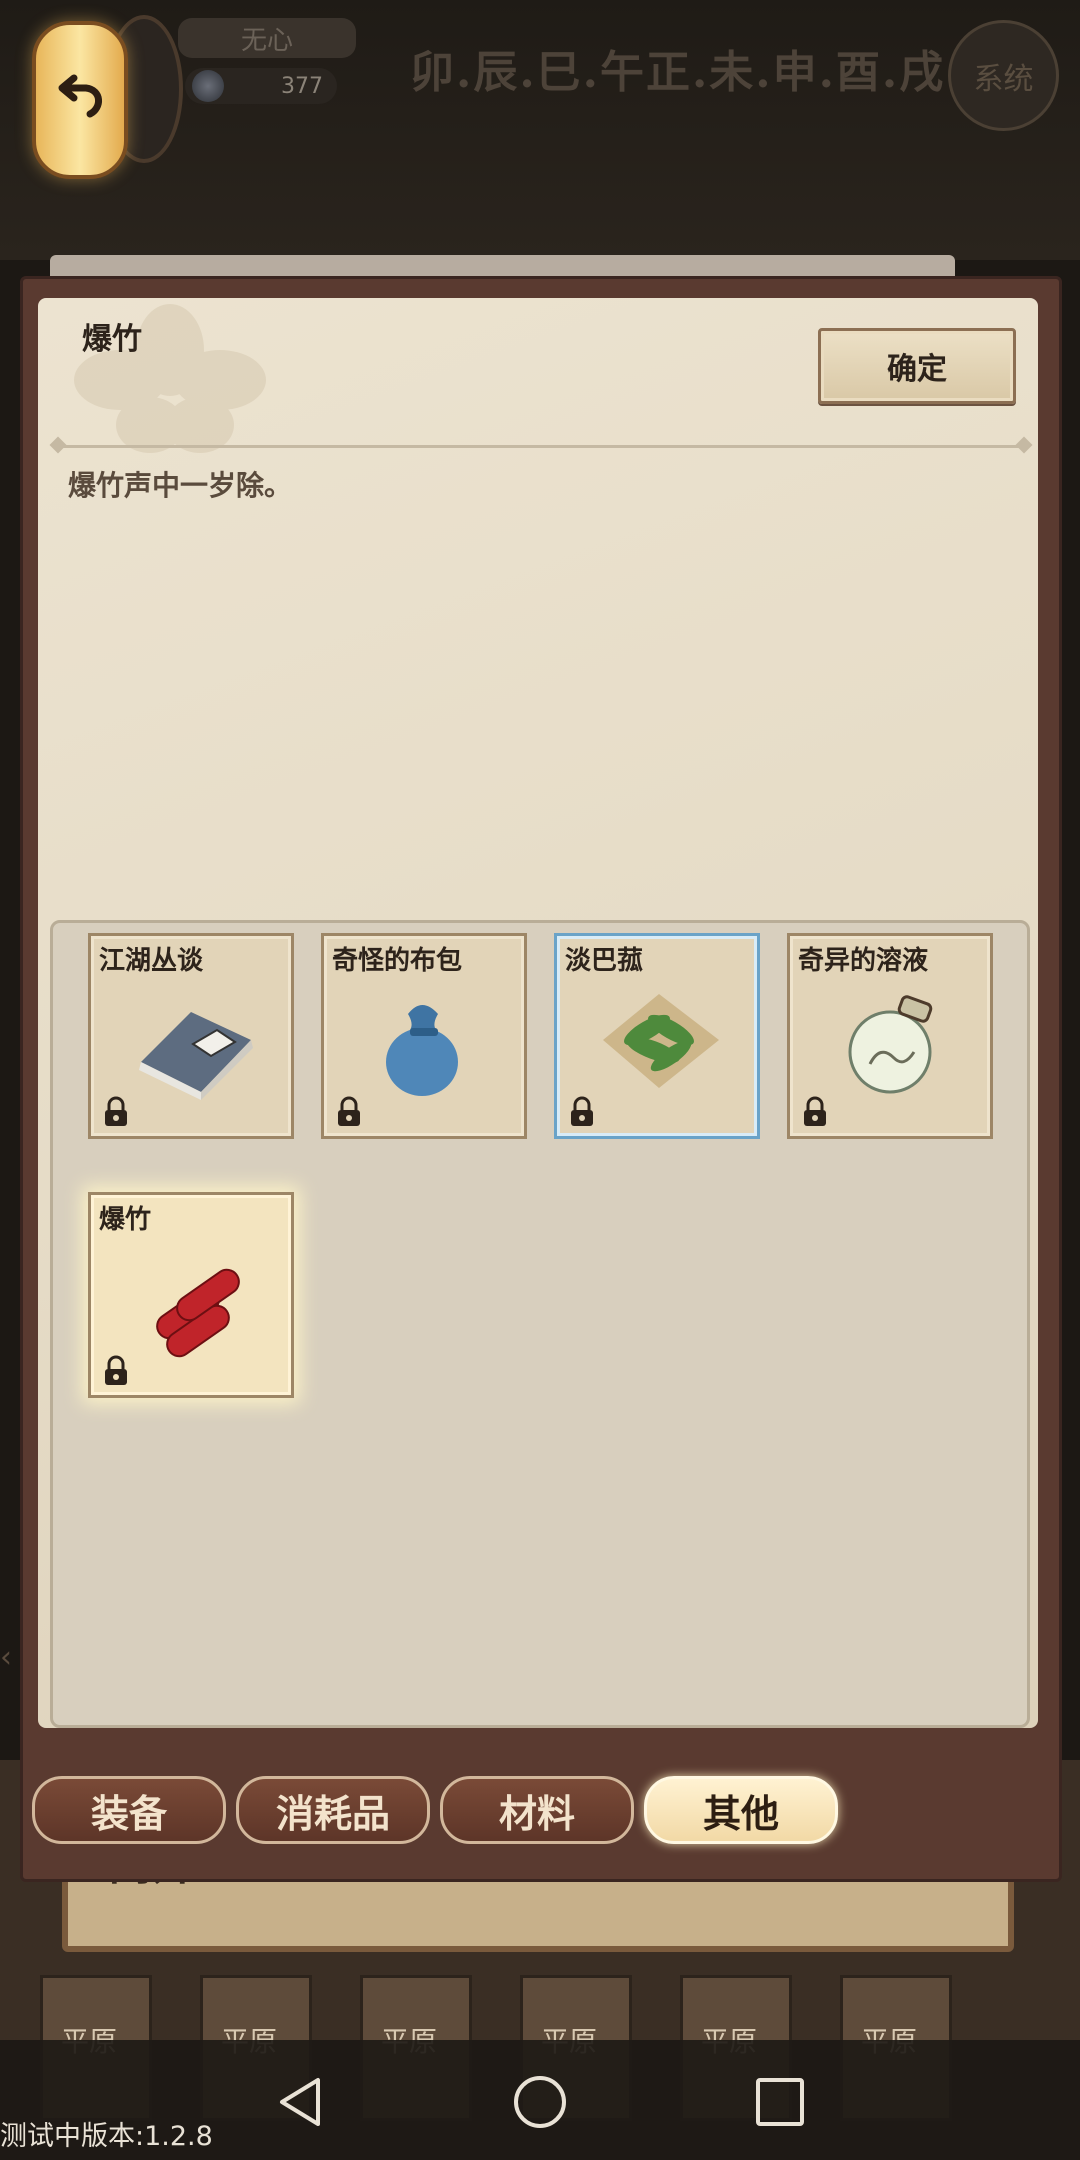  I want to click on version-label: 测试中版本:1.2.8, so click(106, 2136).